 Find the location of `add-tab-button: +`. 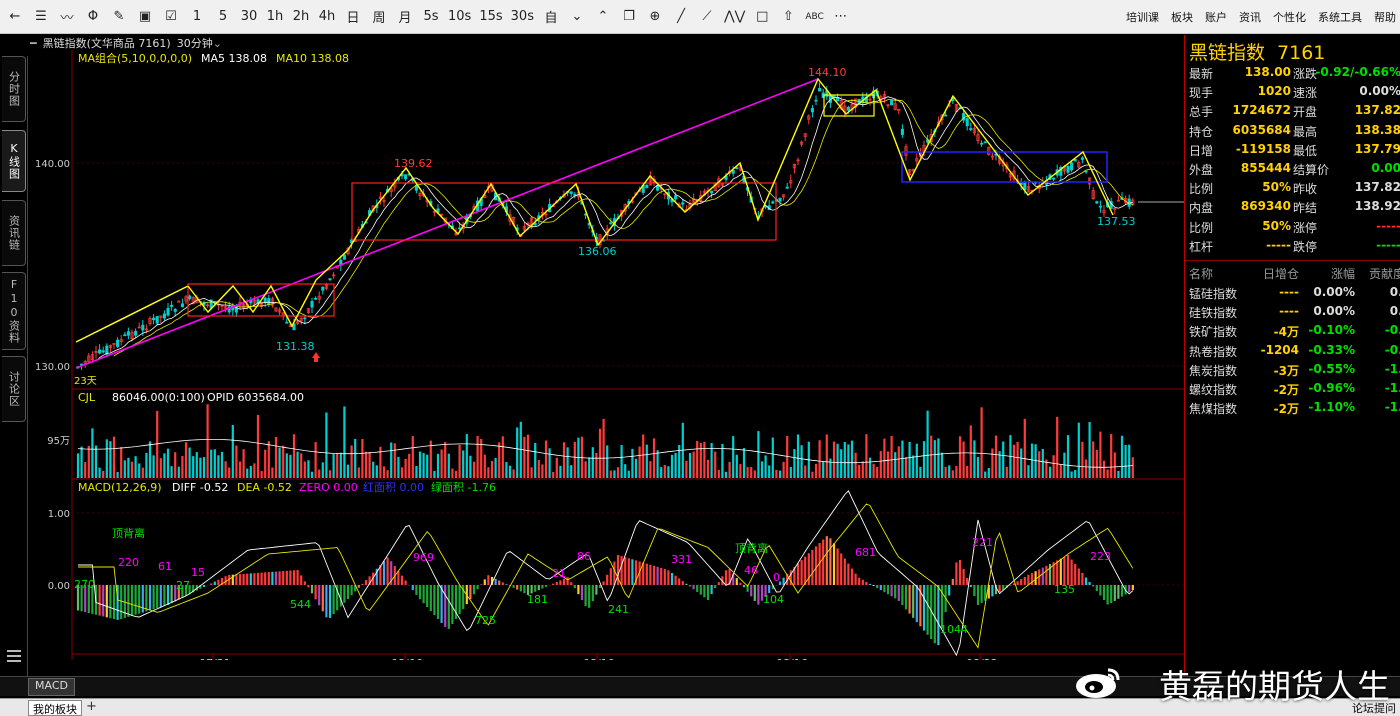

add-tab-button: + is located at coordinates (91, 706).